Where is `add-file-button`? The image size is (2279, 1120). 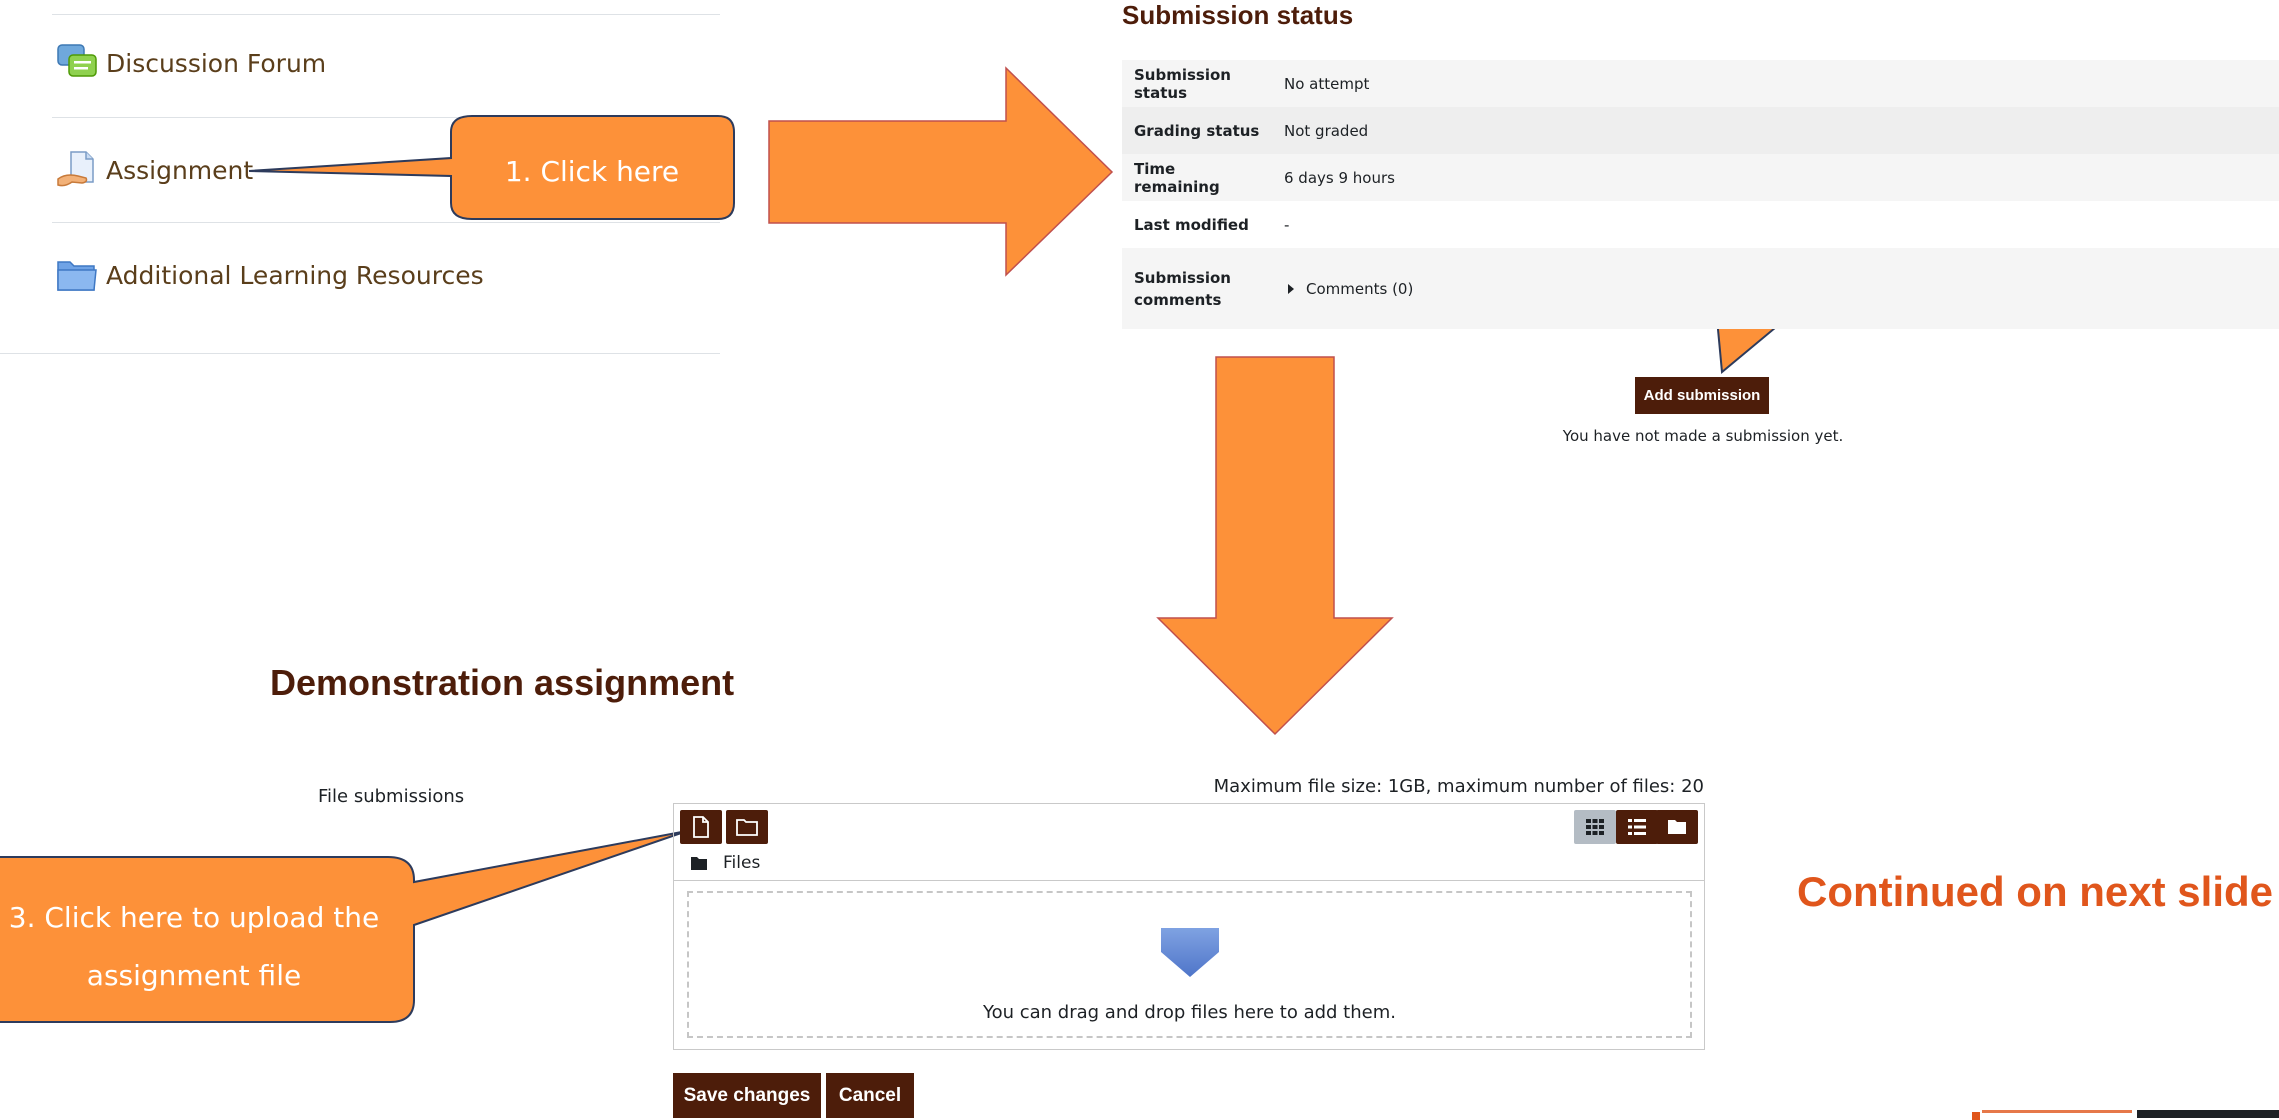
add-file-button is located at coordinates (701, 827).